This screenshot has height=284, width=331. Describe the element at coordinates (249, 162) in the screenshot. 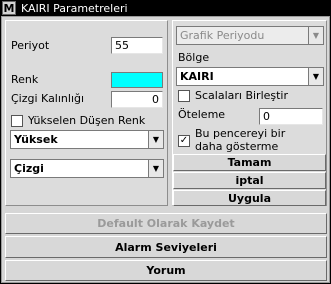

I see `ok-button: Tamam` at that location.